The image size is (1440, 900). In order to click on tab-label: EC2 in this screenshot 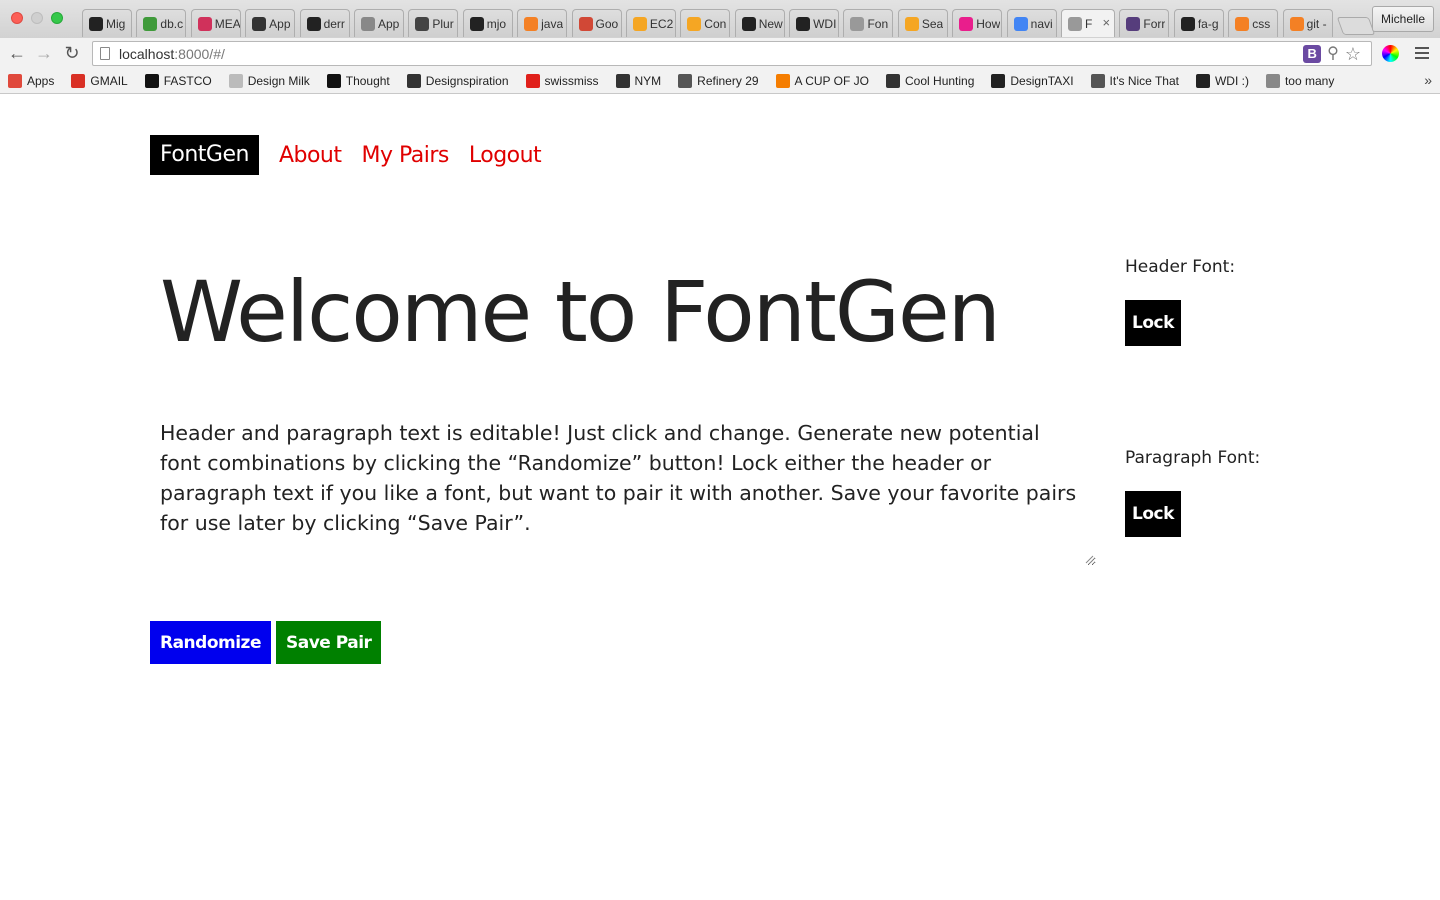, I will do `click(661, 23)`.